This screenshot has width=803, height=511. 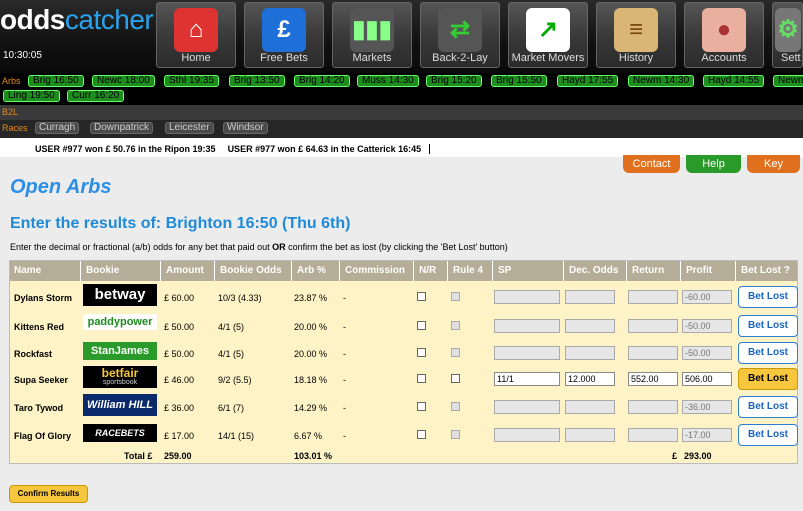 I want to click on race-course-chip: Leicester, so click(x=189, y=128).